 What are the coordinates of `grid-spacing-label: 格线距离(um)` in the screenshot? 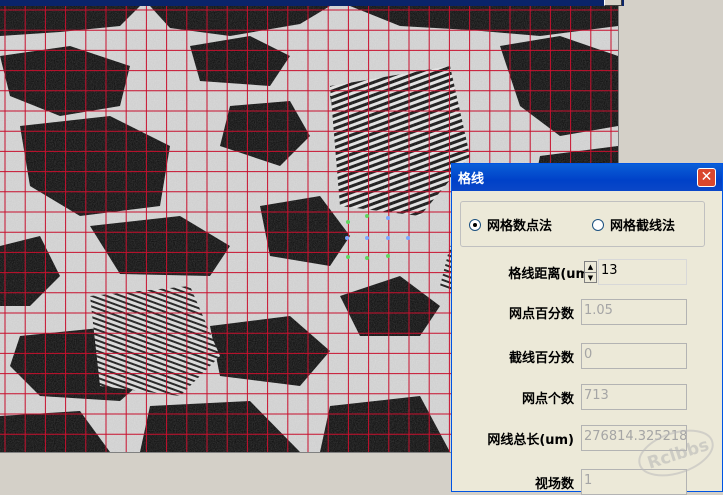 It's located at (551, 274).